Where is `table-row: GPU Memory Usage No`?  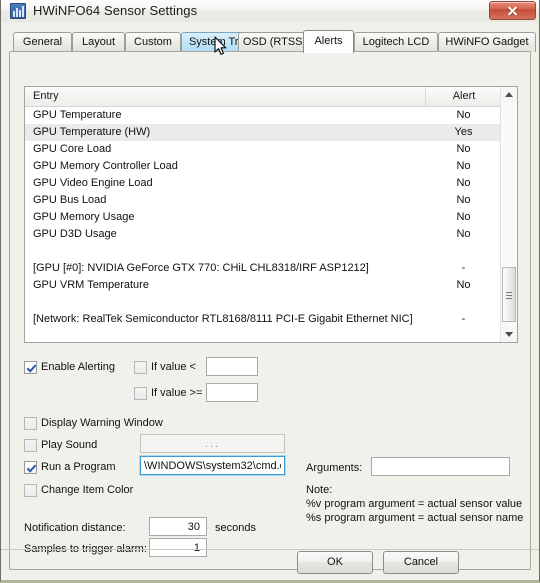 table-row: GPU Memory Usage No is located at coordinates (271, 217).